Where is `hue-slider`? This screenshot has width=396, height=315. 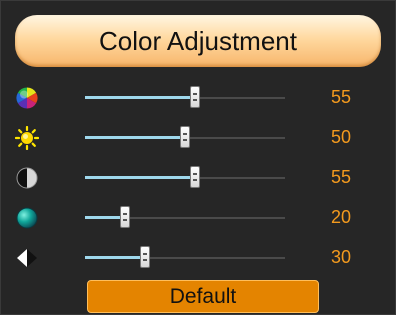 hue-slider is located at coordinates (185, 98).